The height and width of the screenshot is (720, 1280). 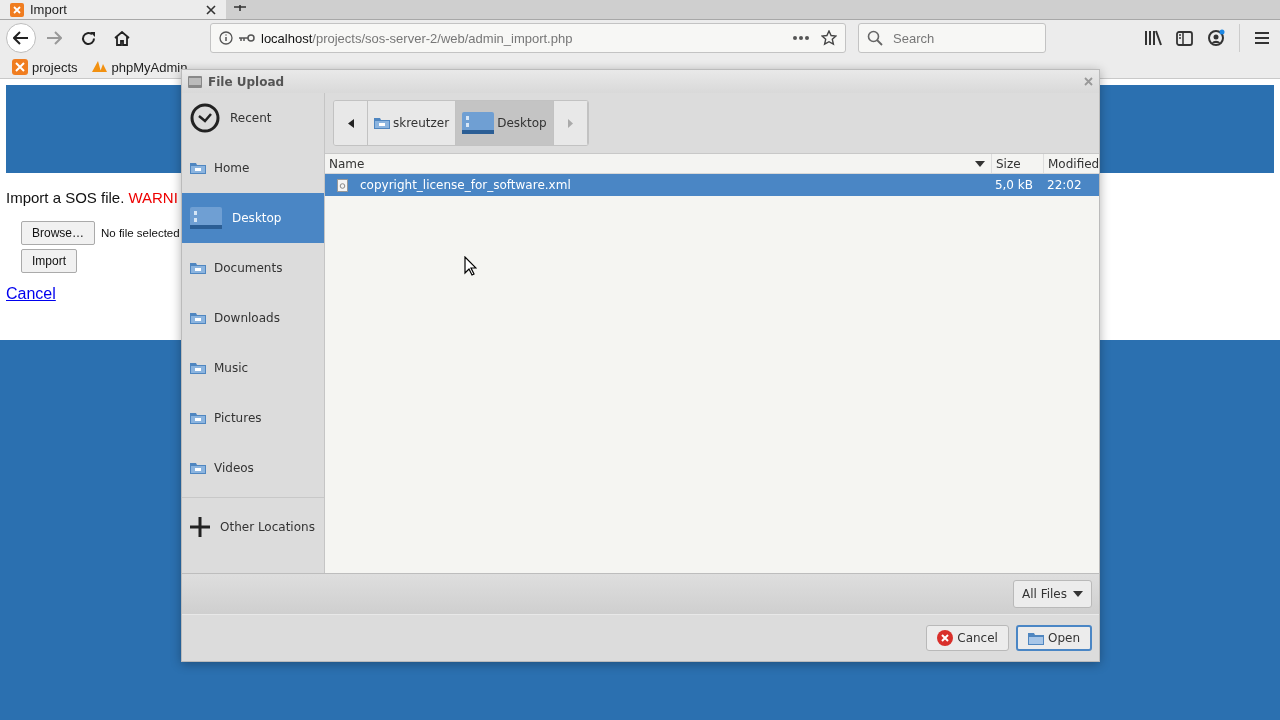 I want to click on info-icon, so click(x=226, y=38).